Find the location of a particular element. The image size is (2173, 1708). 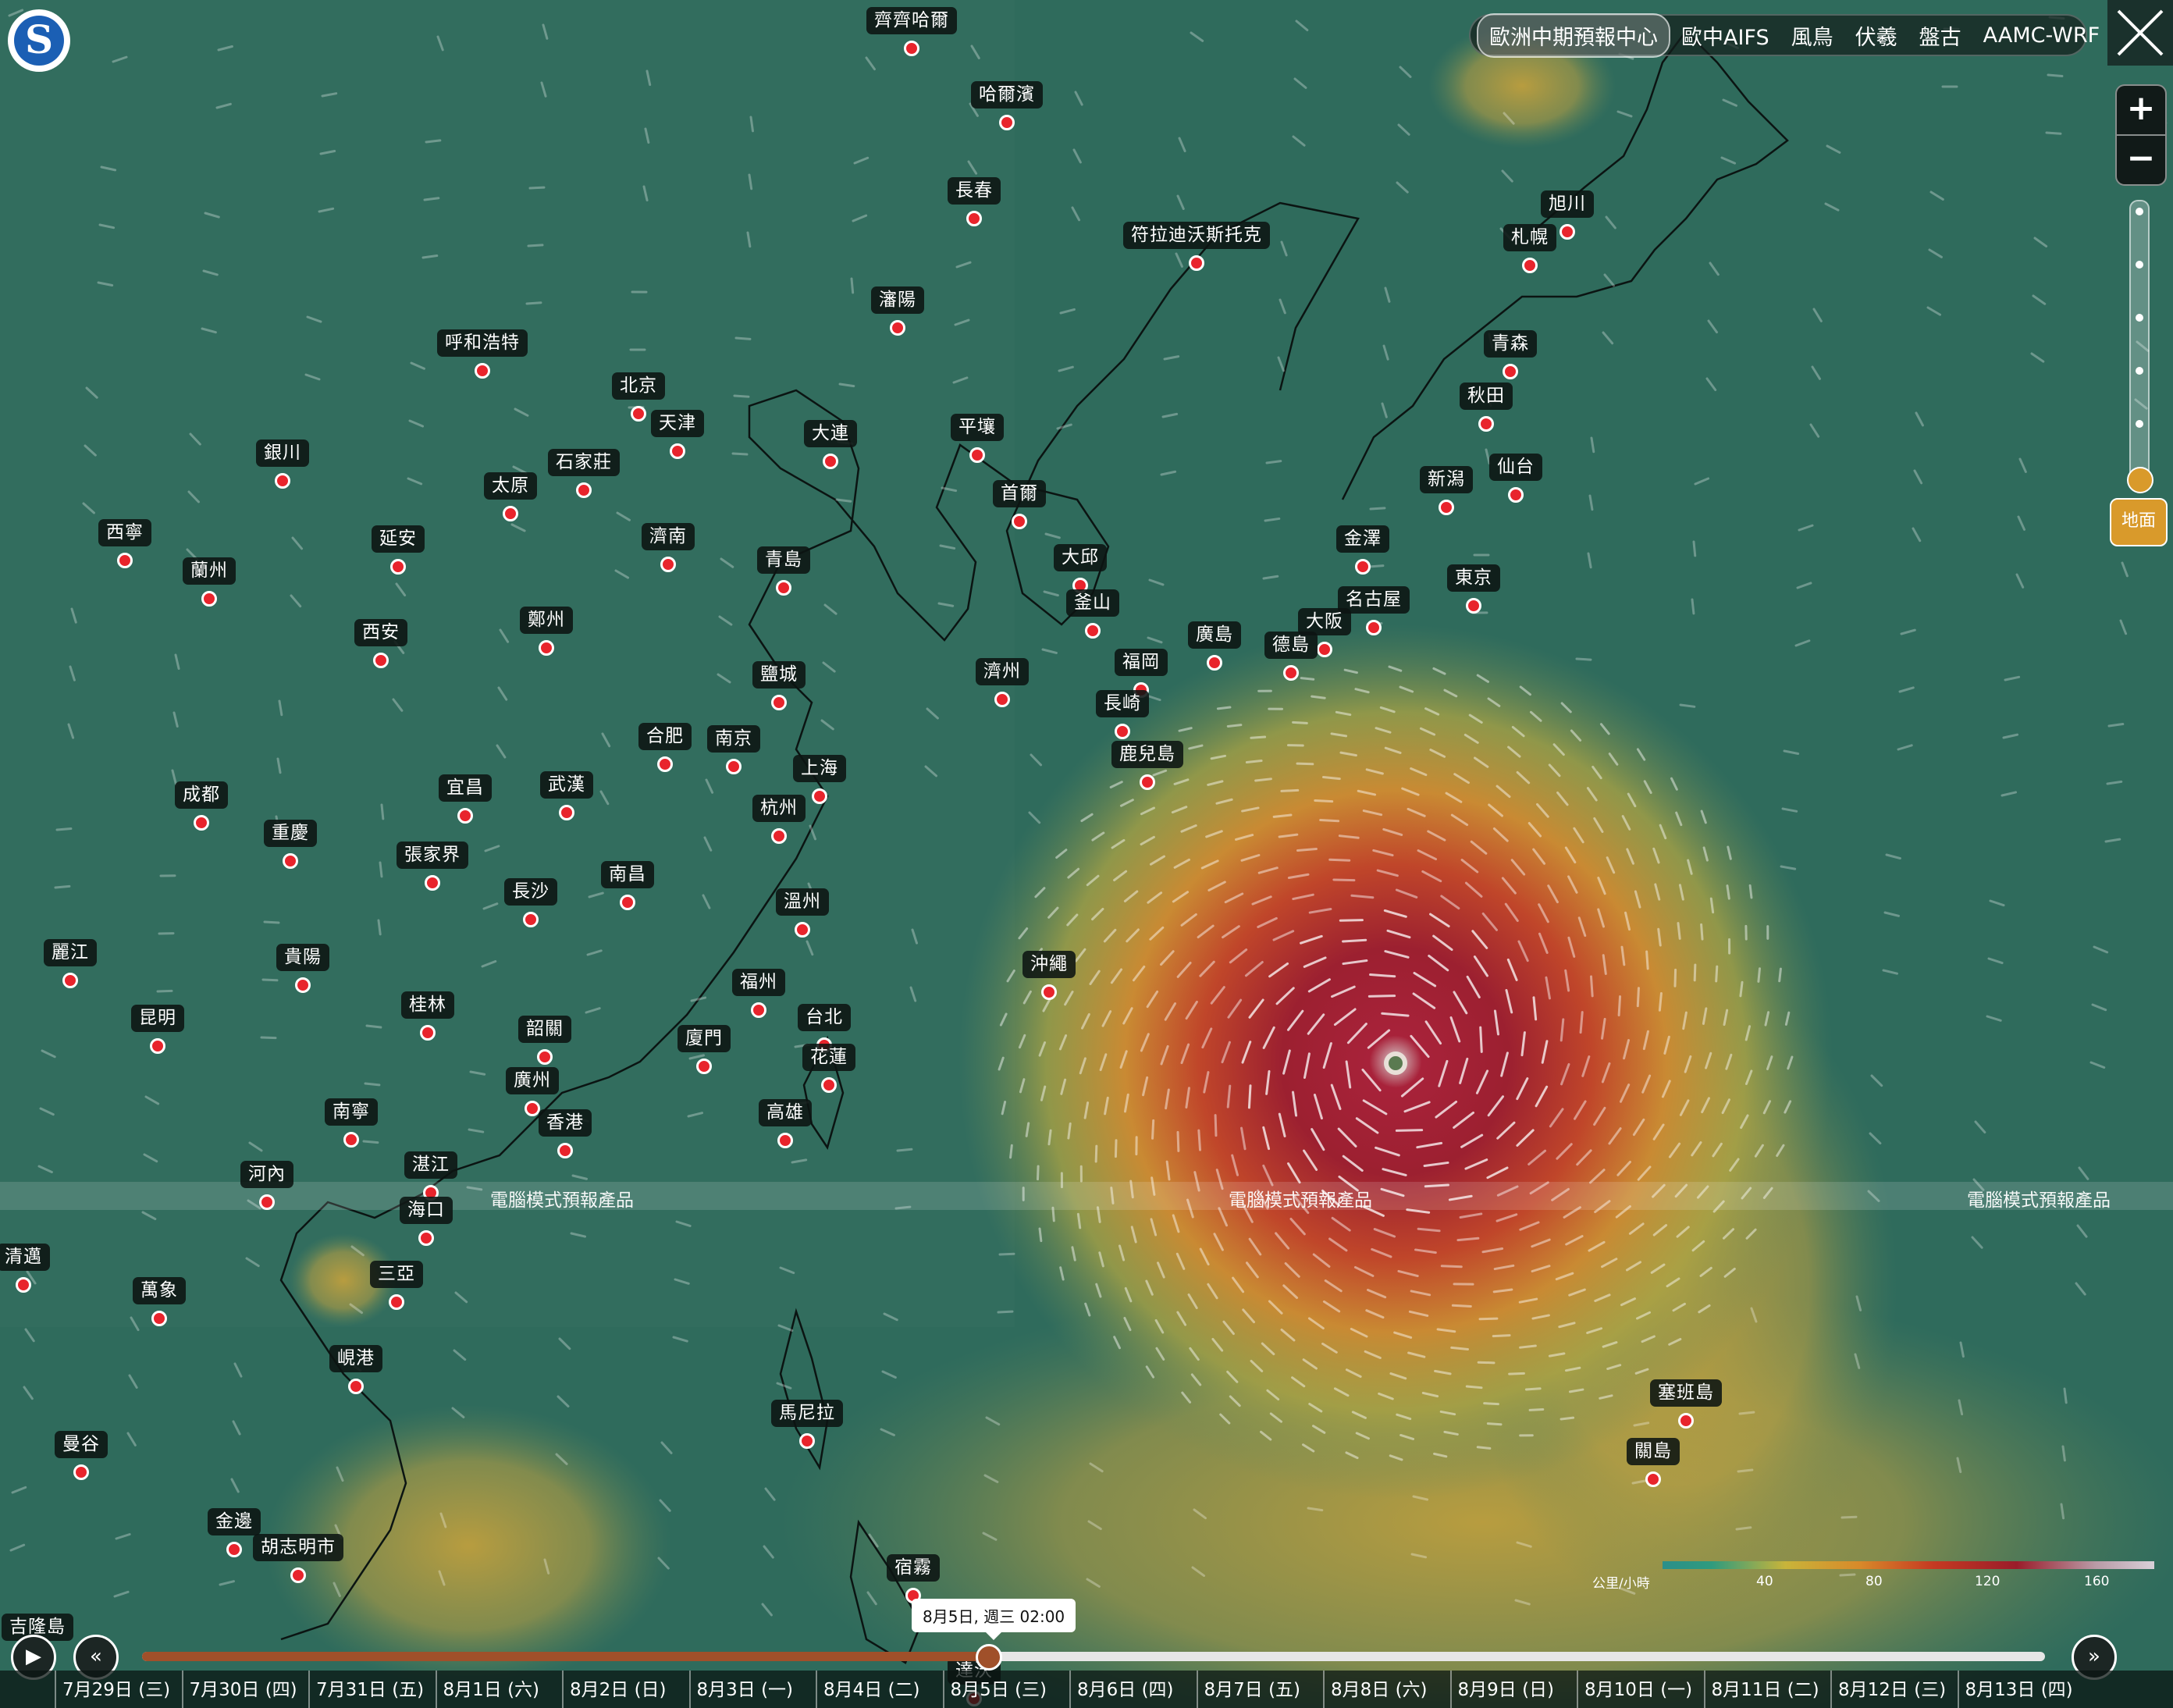

day-label: 7月31日 (五) is located at coordinates (372, 1690).